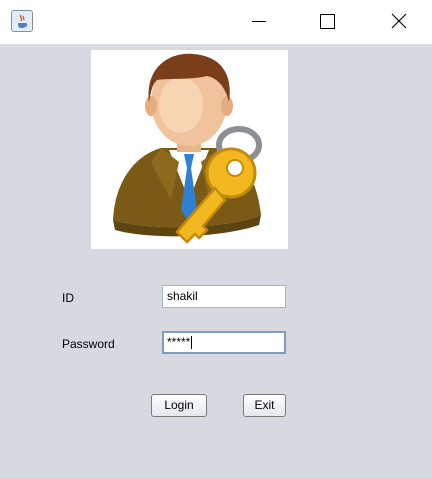 The image size is (432, 479). I want to click on java-cup-icon, so click(22, 21).